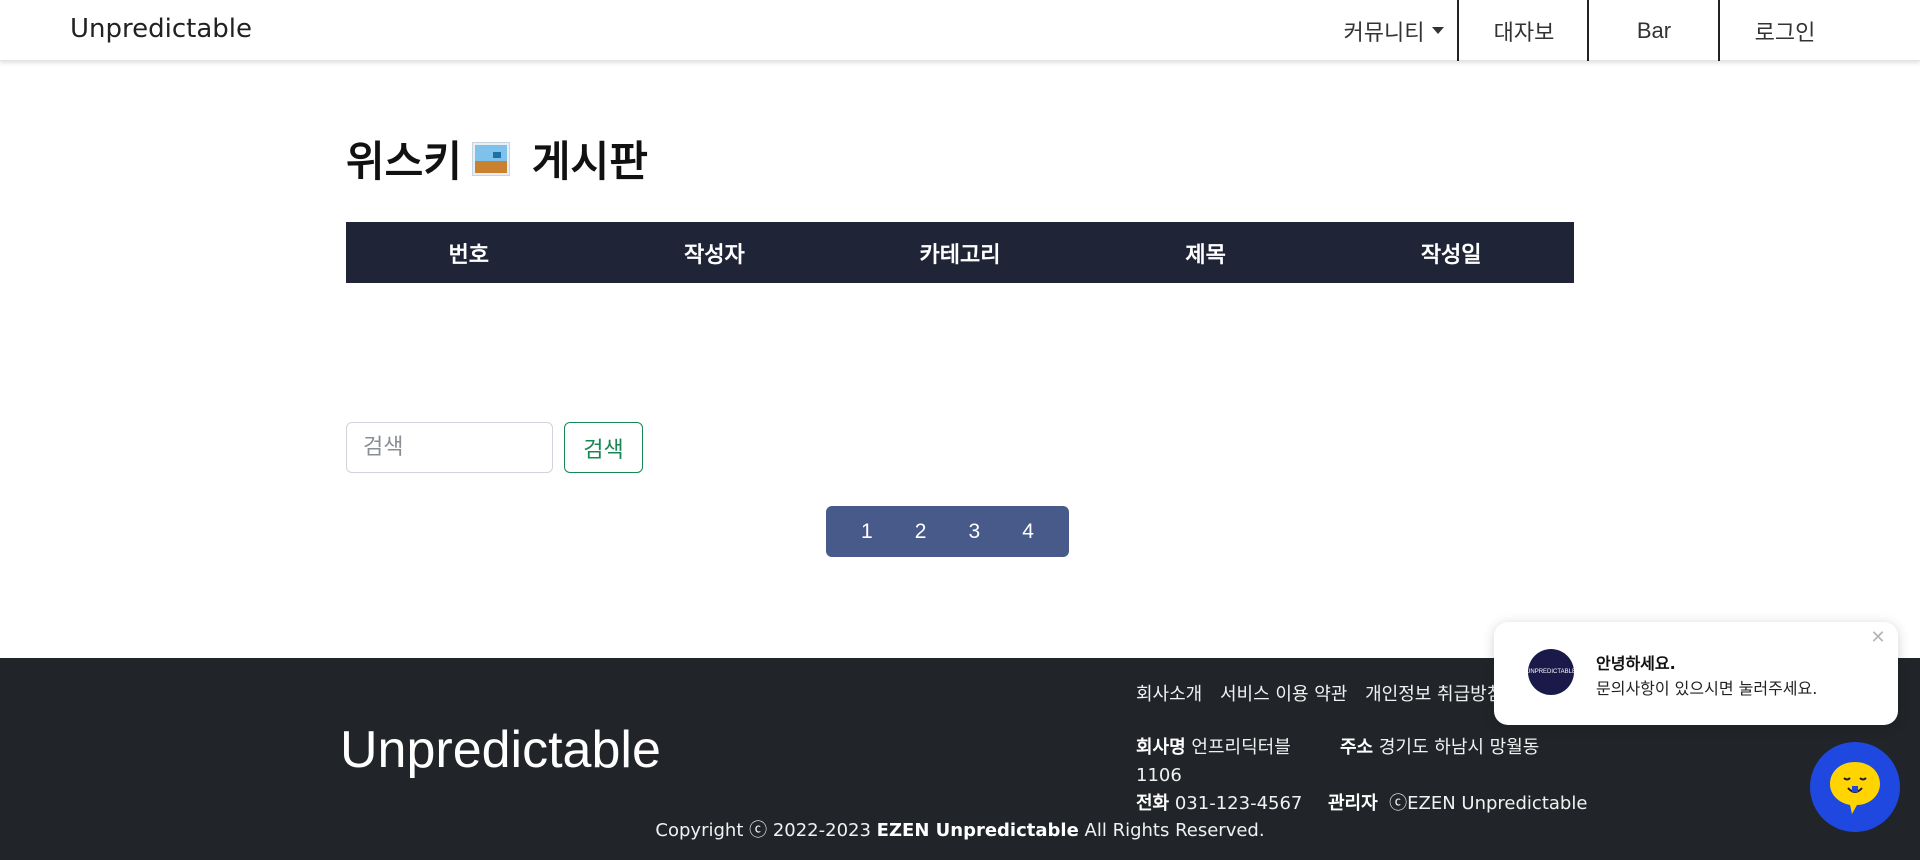 The width and height of the screenshot is (1920, 860). What do you see at coordinates (1174, 830) in the screenshot?
I see `copyright-suffix: All Rights Reserved.` at bounding box center [1174, 830].